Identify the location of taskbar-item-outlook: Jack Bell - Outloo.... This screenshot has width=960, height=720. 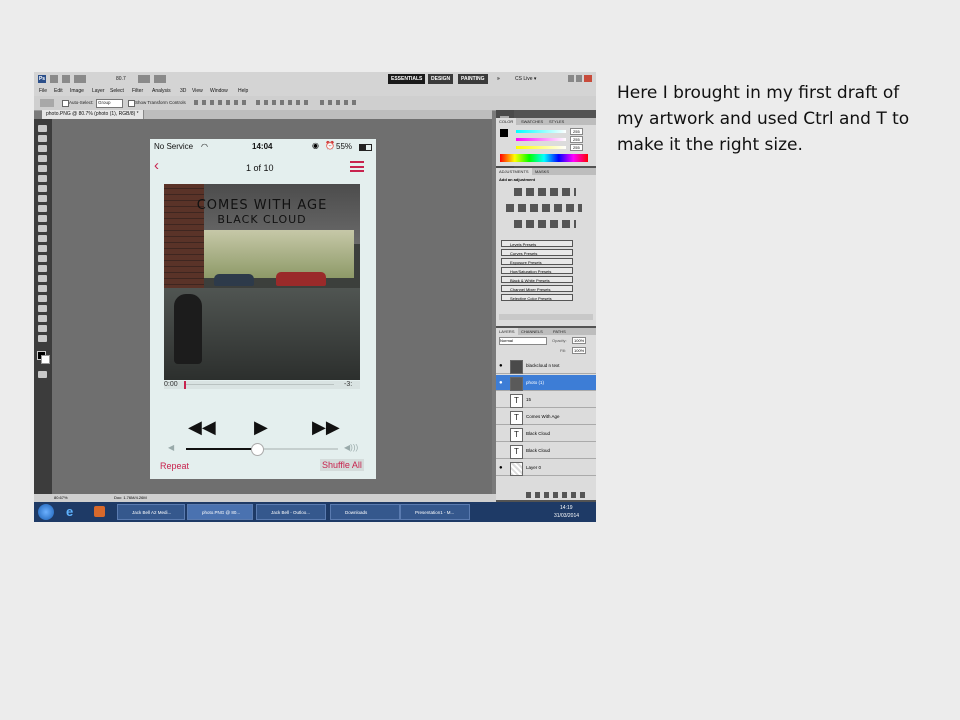
(291, 512).